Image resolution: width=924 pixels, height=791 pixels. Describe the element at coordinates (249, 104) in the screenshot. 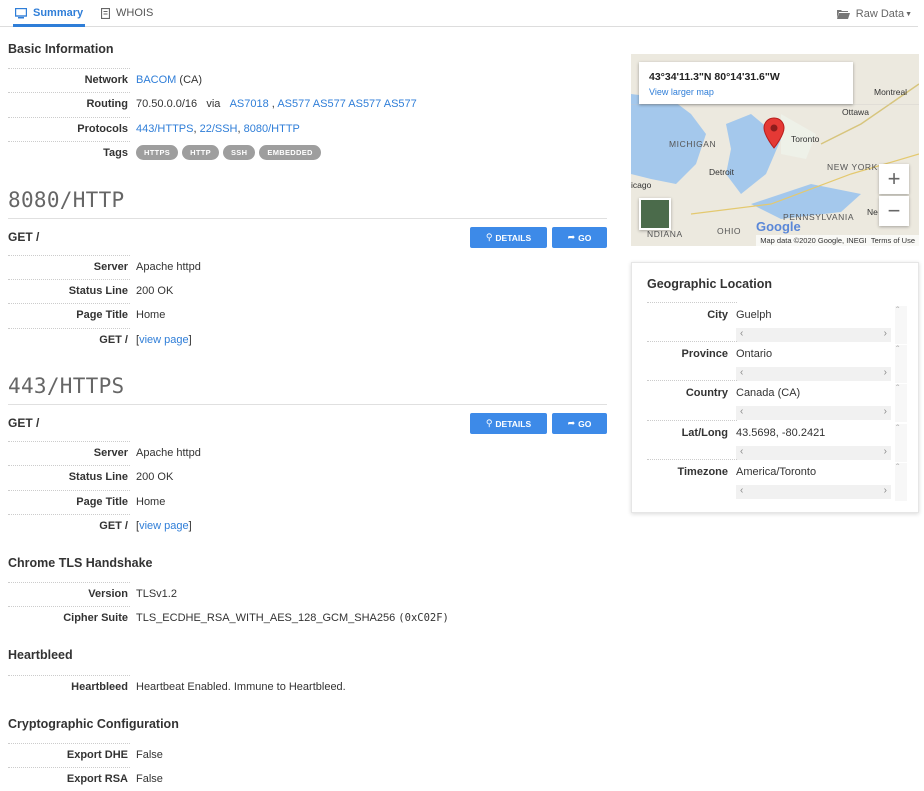

I see `routing-as7018-link: AS7018` at that location.